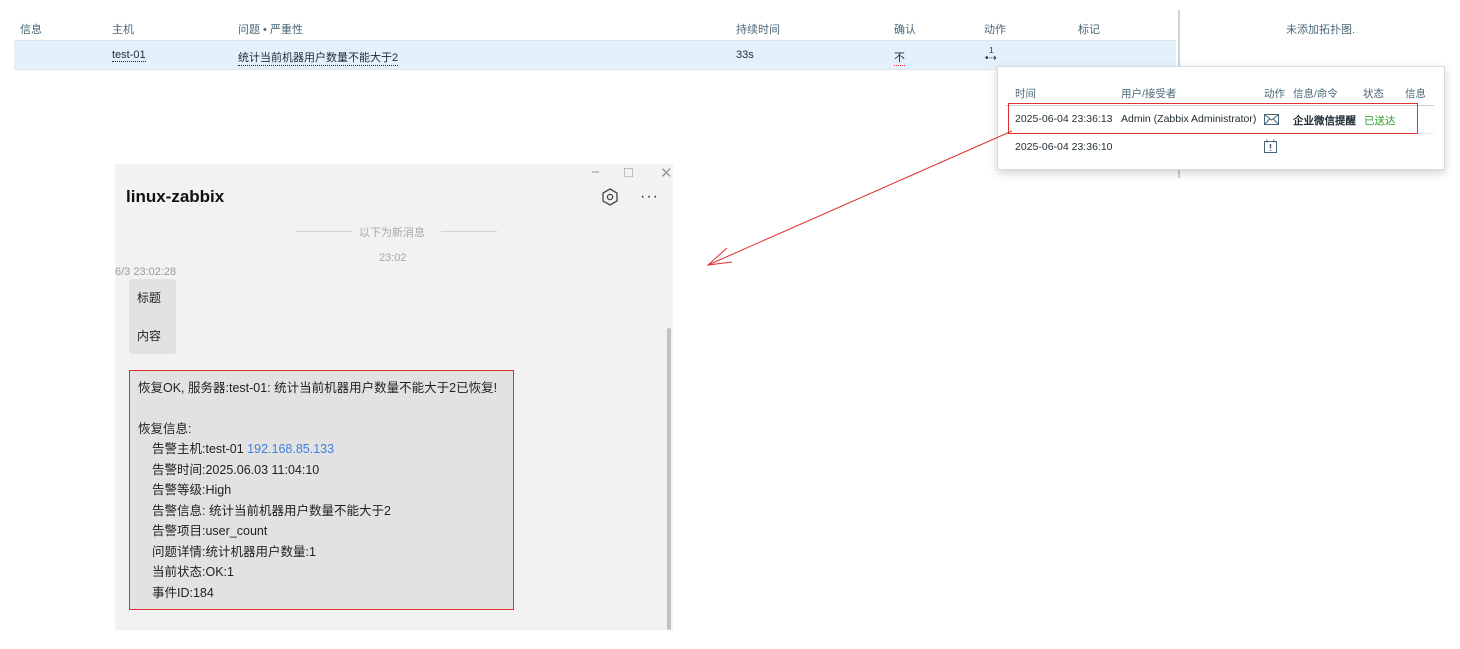 The image size is (1460, 649). I want to click on bubble-title: 标题, so click(149, 298).